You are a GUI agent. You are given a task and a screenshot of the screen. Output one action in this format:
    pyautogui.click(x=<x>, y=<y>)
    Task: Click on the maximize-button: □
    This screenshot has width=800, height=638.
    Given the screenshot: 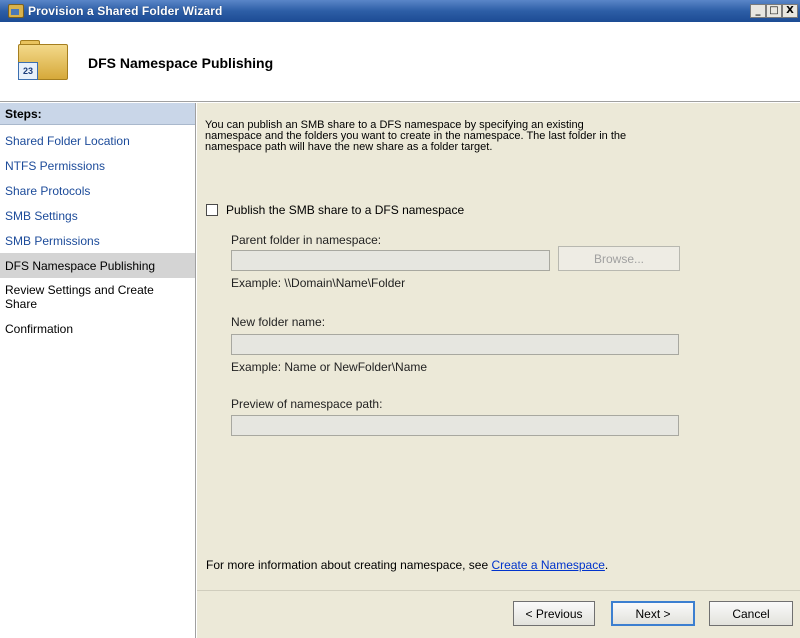 What is the action you would take?
    pyautogui.click(x=774, y=11)
    